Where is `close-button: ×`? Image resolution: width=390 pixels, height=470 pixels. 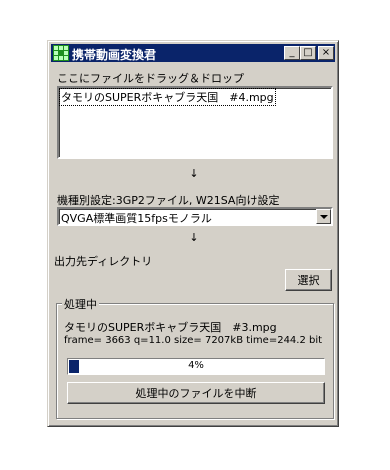
close-button: × is located at coordinates (326, 53).